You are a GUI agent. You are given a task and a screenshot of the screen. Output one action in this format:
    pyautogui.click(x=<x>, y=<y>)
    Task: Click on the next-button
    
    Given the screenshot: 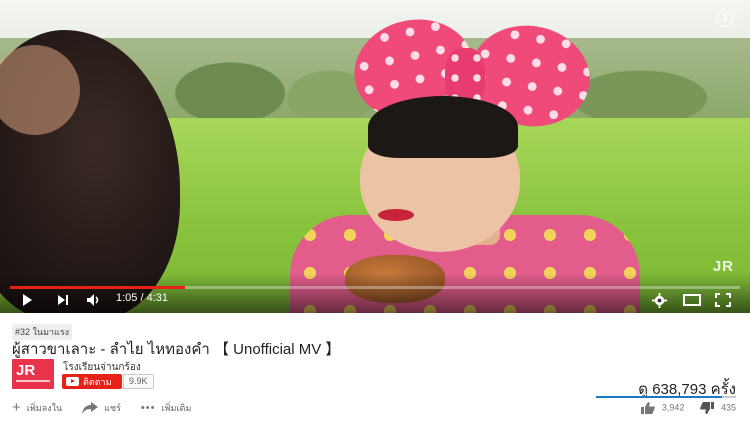 What is the action you would take?
    pyautogui.click(x=63, y=300)
    